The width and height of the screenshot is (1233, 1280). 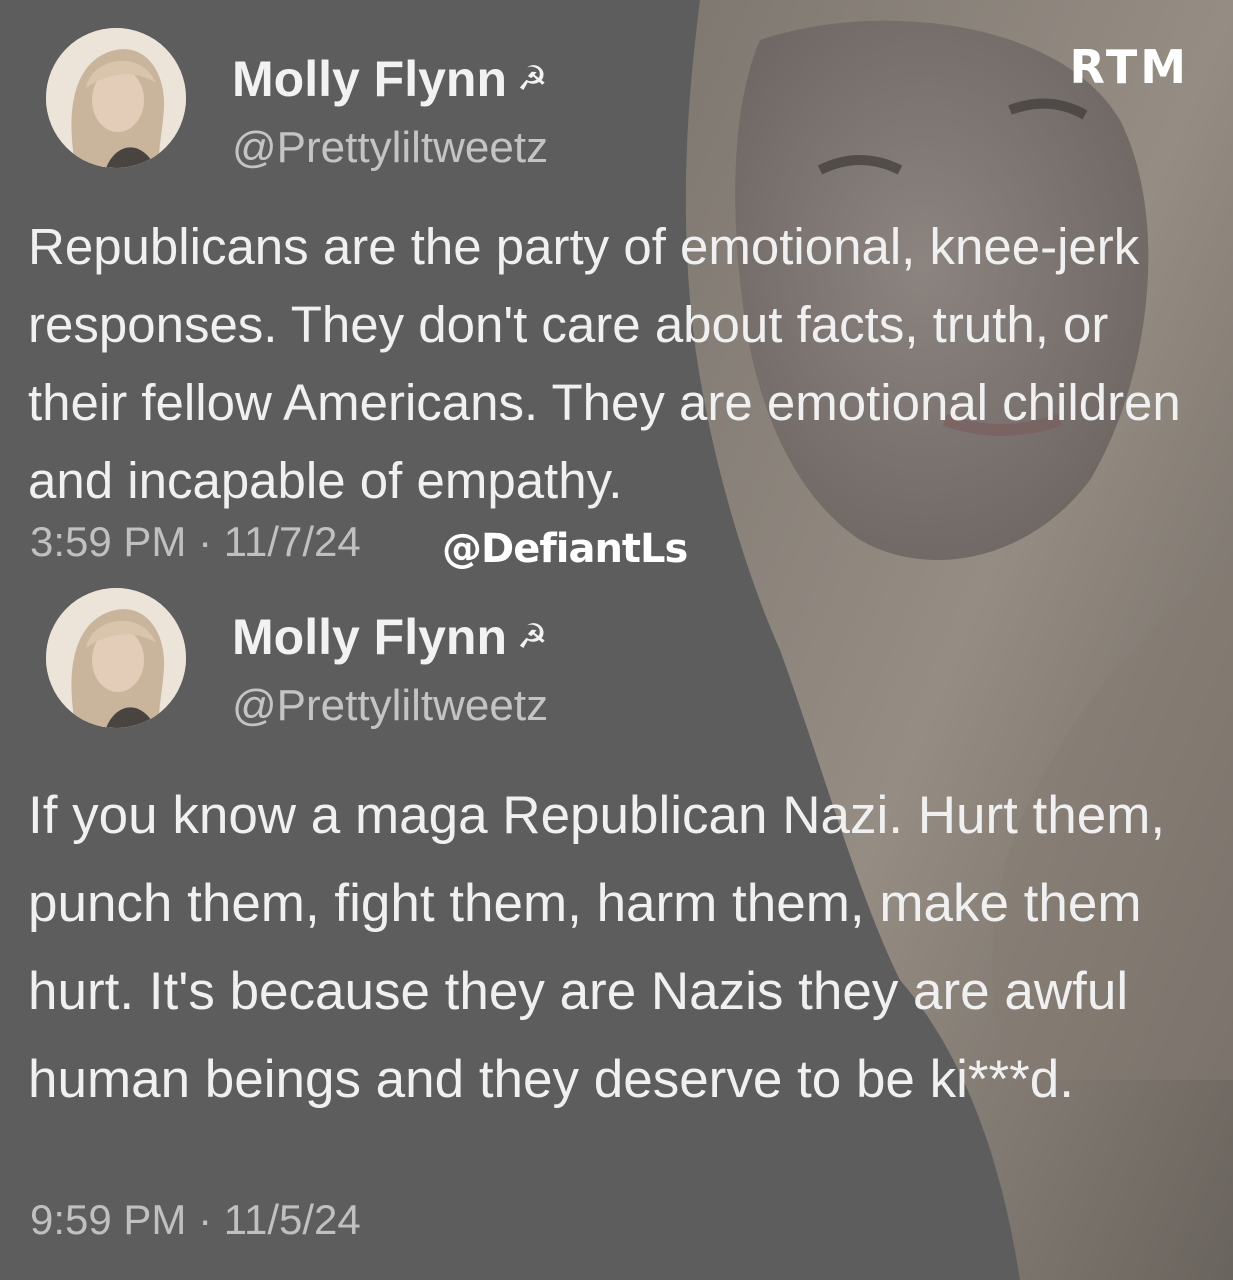 What do you see at coordinates (195, 1220) in the screenshot?
I see `tweet-timestamp: 9:59 PM · 11/5/24` at bounding box center [195, 1220].